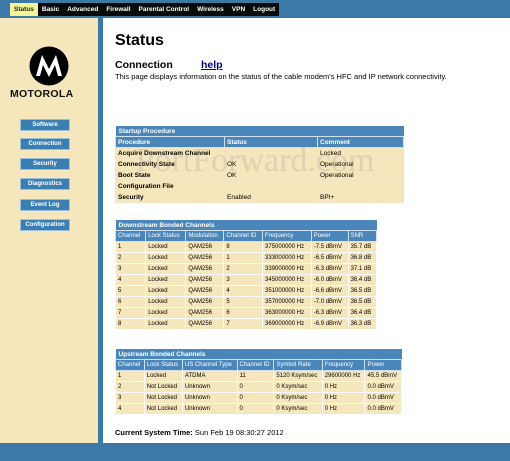  What do you see at coordinates (287, 324) in the screenshot?
I see `table-cell: 369000000 Hz` at bounding box center [287, 324].